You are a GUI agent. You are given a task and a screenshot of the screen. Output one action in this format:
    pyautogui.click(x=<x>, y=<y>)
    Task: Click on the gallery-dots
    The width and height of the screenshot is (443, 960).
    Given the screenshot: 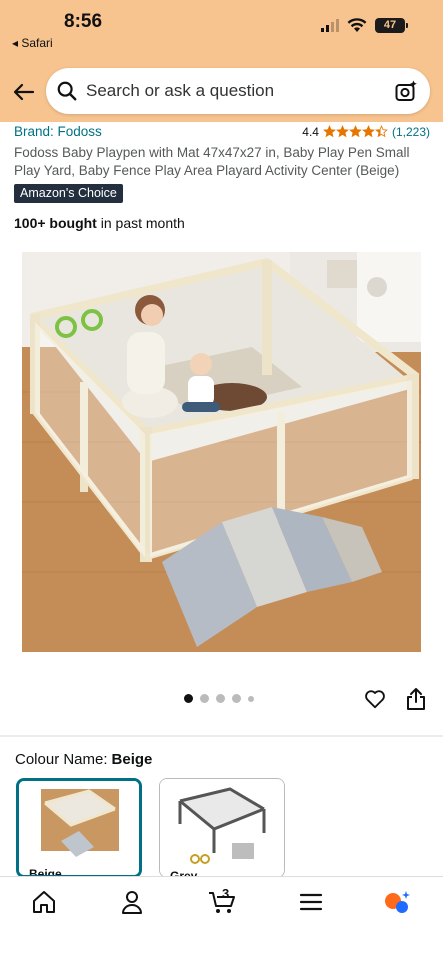 What is the action you would take?
    pyautogui.click(x=219, y=698)
    